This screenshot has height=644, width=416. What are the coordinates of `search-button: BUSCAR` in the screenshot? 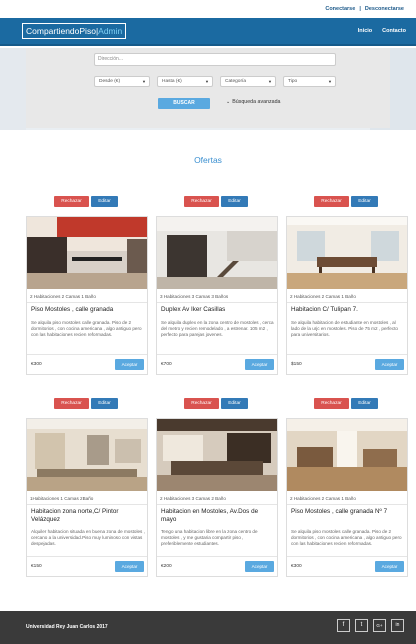 It's located at (184, 103).